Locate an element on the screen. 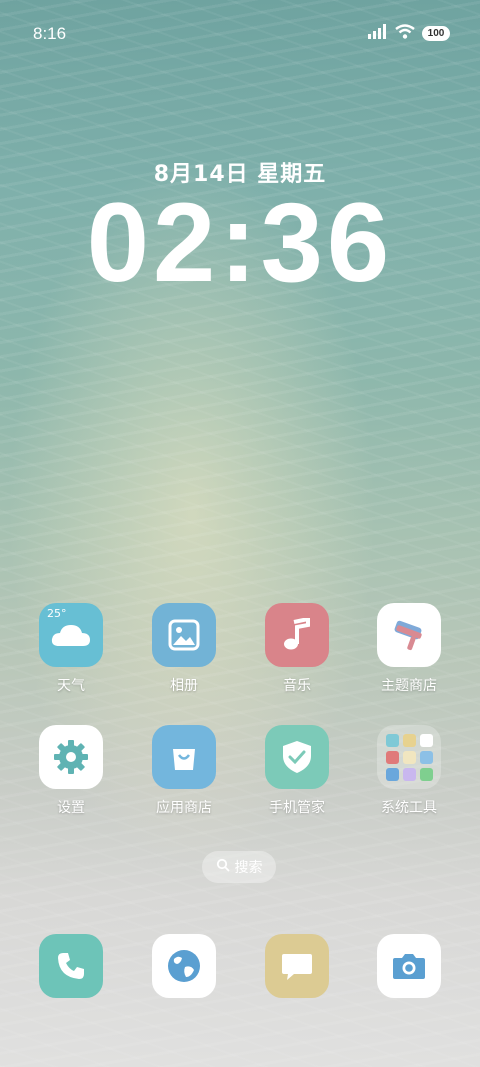 The width and height of the screenshot is (480, 1067). shopping-bag-icon is located at coordinates (184, 757).